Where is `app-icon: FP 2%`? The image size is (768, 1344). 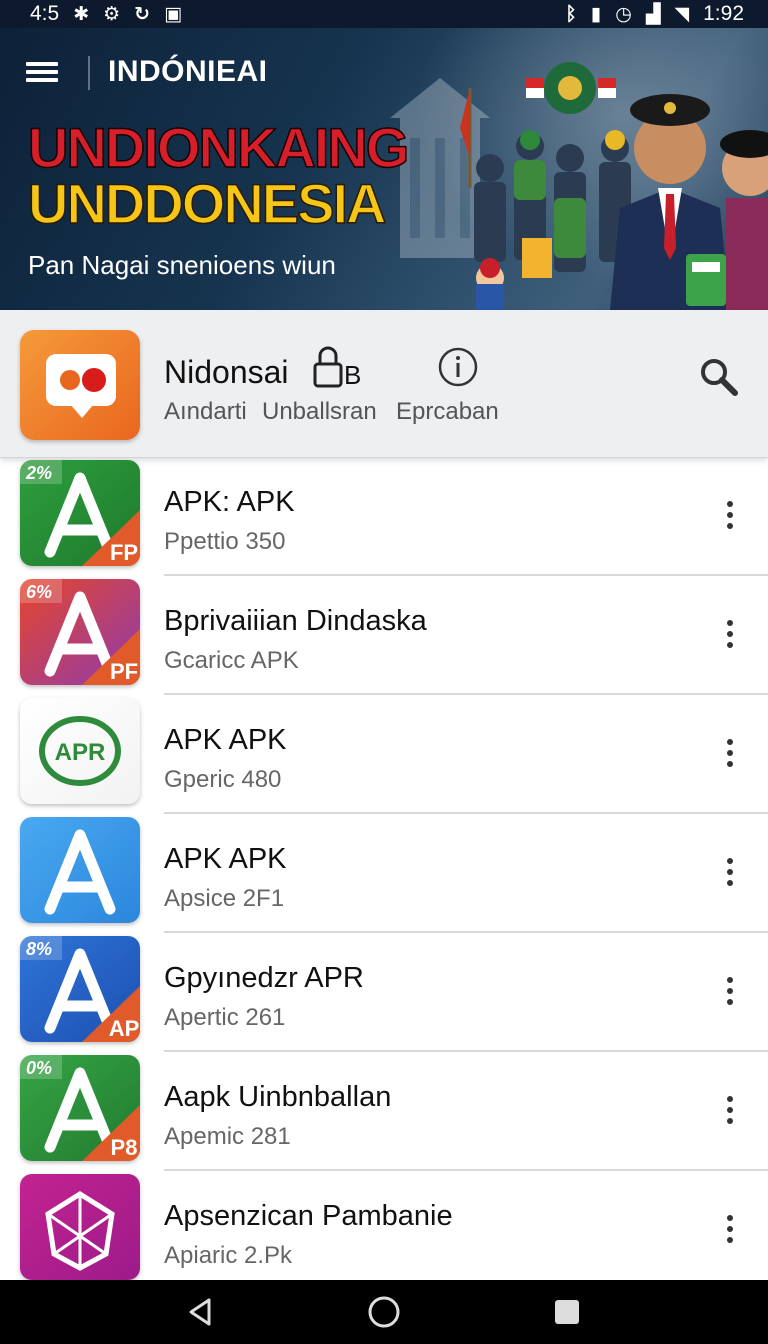
app-icon: FP 2% is located at coordinates (80, 513).